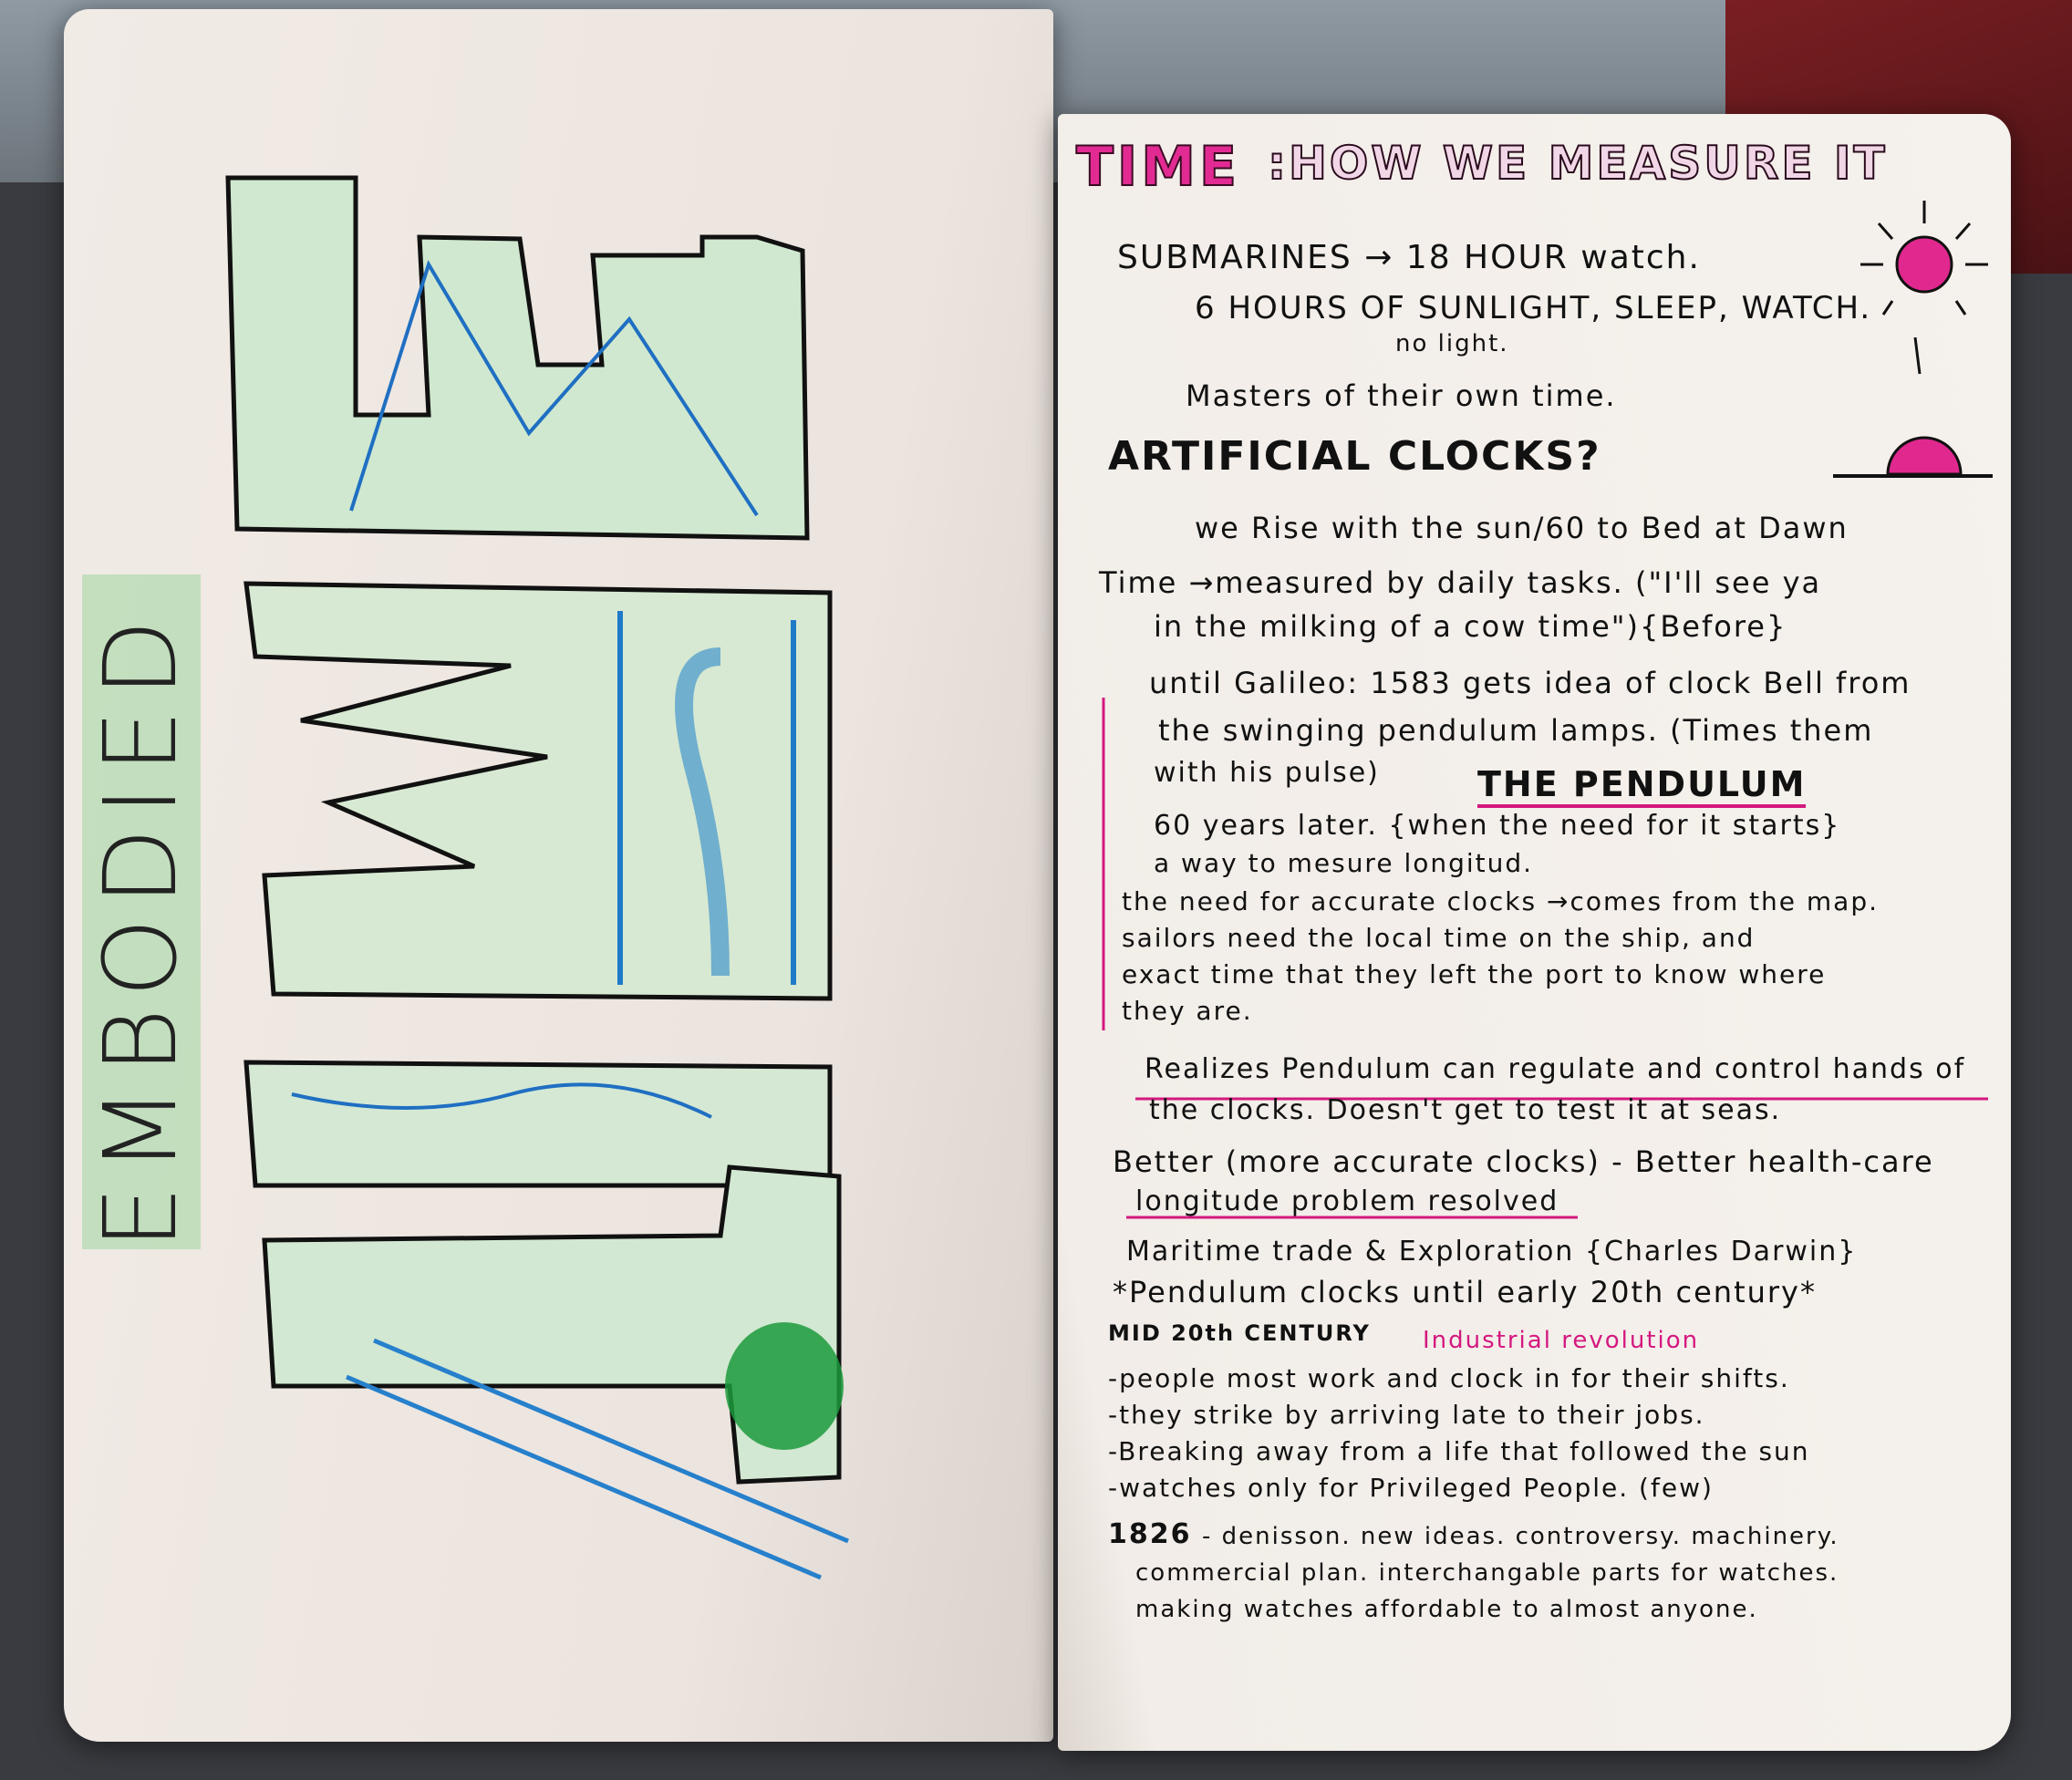 The height and width of the screenshot is (1780, 2072). Describe the element at coordinates (1925, 456) in the screenshot. I see `sunset-icon` at that location.